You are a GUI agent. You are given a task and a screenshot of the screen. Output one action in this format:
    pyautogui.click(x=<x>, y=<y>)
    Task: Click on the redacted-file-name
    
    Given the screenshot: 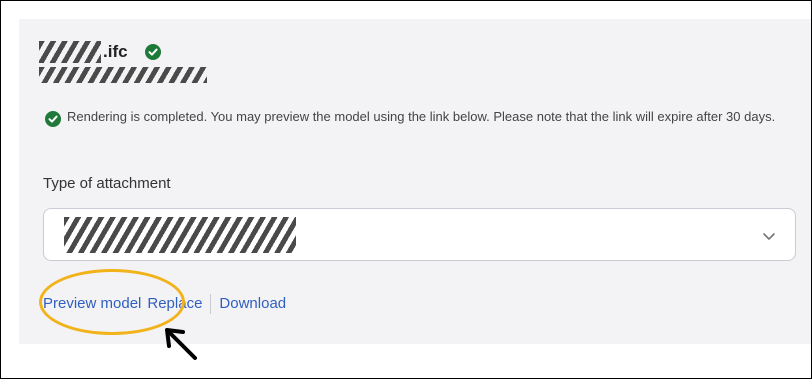 What is the action you would take?
    pyautogui.click(x=70, y=52)
    